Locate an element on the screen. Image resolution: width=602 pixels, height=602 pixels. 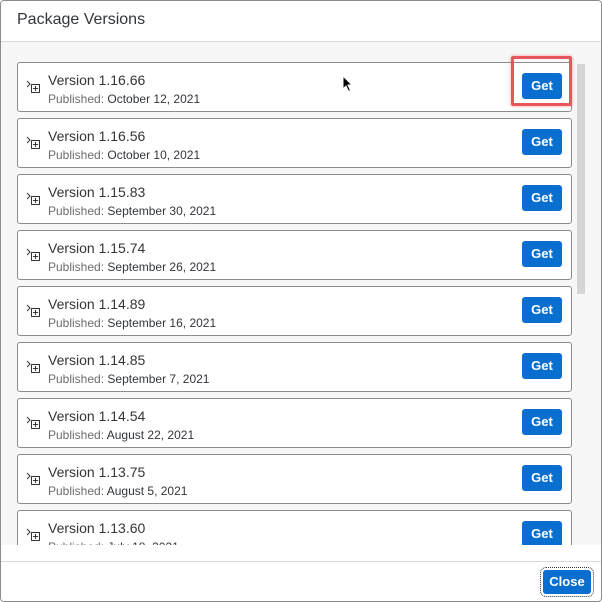
version-title: Version 1.16.56 is located at coordinates (97, 136).